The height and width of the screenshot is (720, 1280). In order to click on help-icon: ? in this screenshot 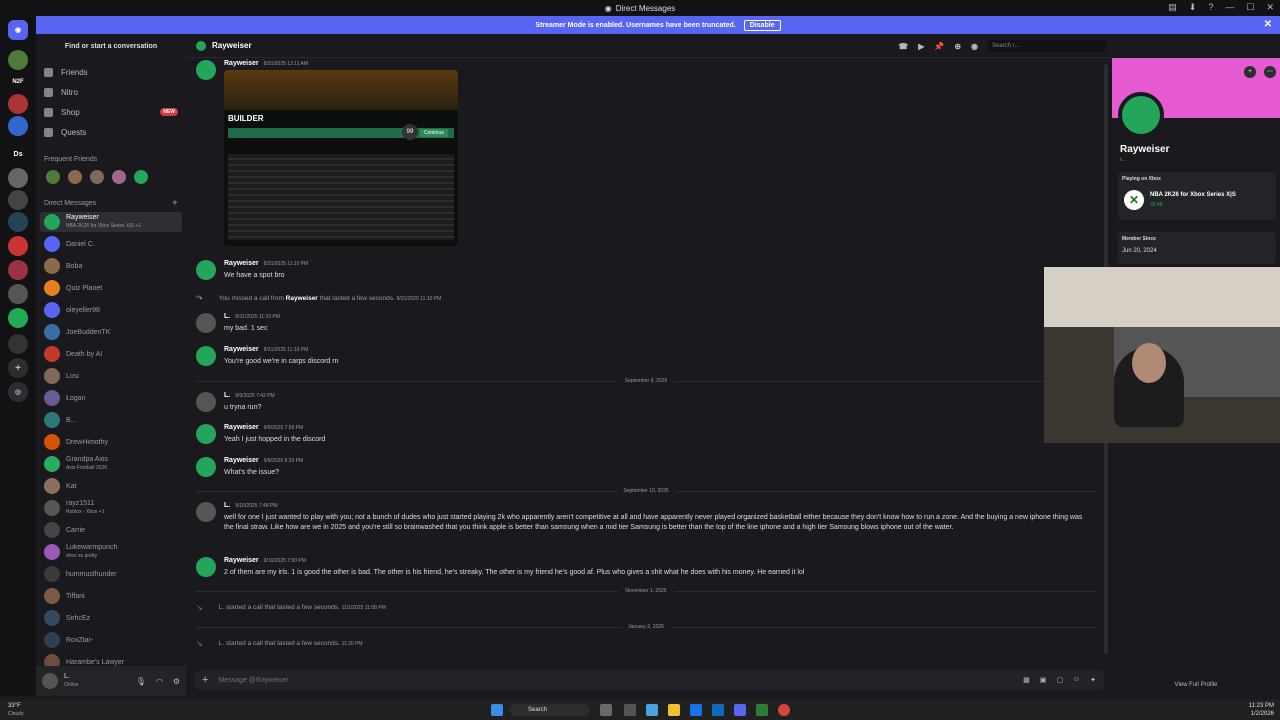, I will do `click(1210, 7)`.